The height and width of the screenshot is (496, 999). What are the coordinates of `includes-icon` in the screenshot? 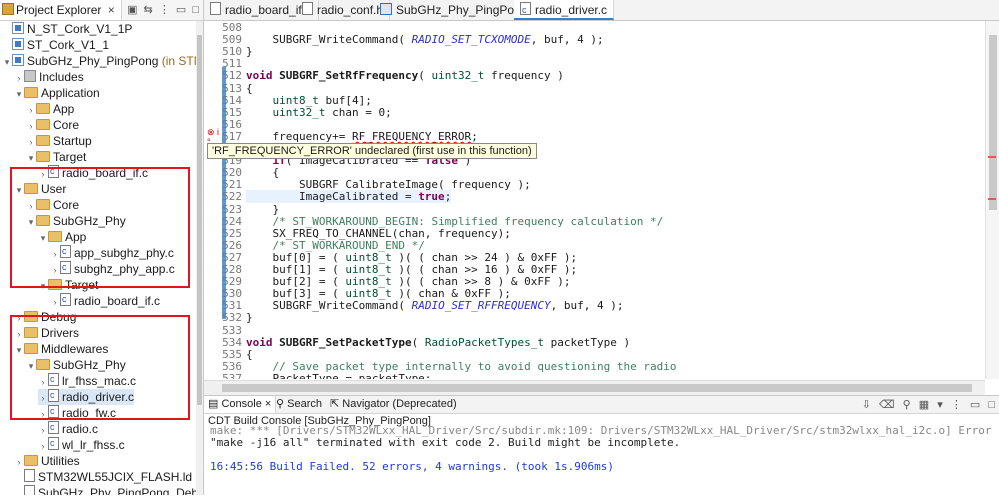 It's located at (30, 76).